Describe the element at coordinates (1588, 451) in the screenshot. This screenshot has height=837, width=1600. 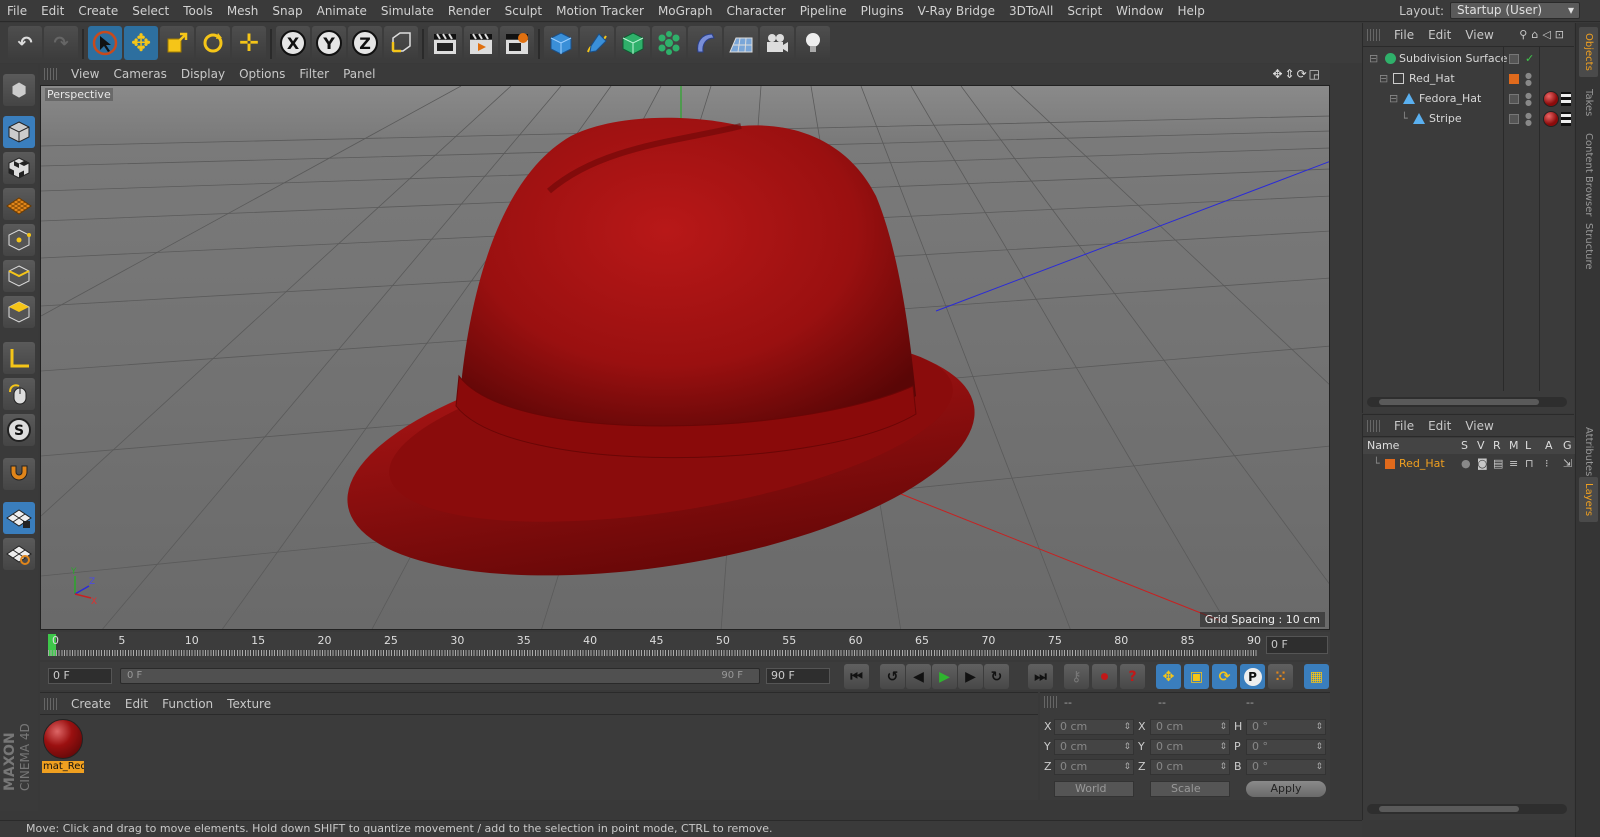
I see `tab-attributes: Attributes` at that location.